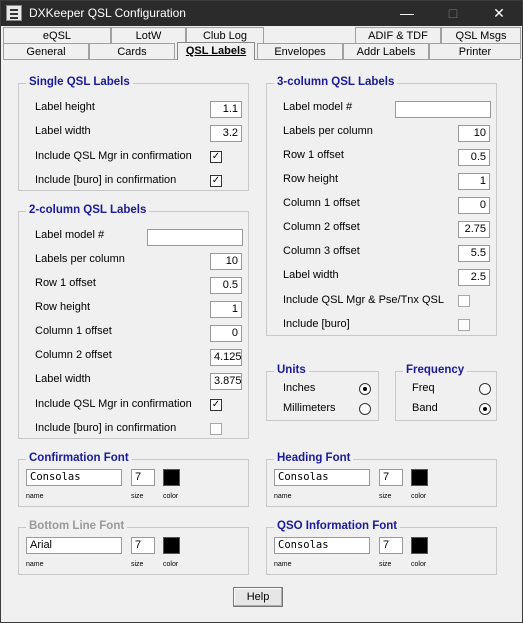 The image size is (523, 623). I want to click on two-col-col2-input: 4.125, so click(226, 357).